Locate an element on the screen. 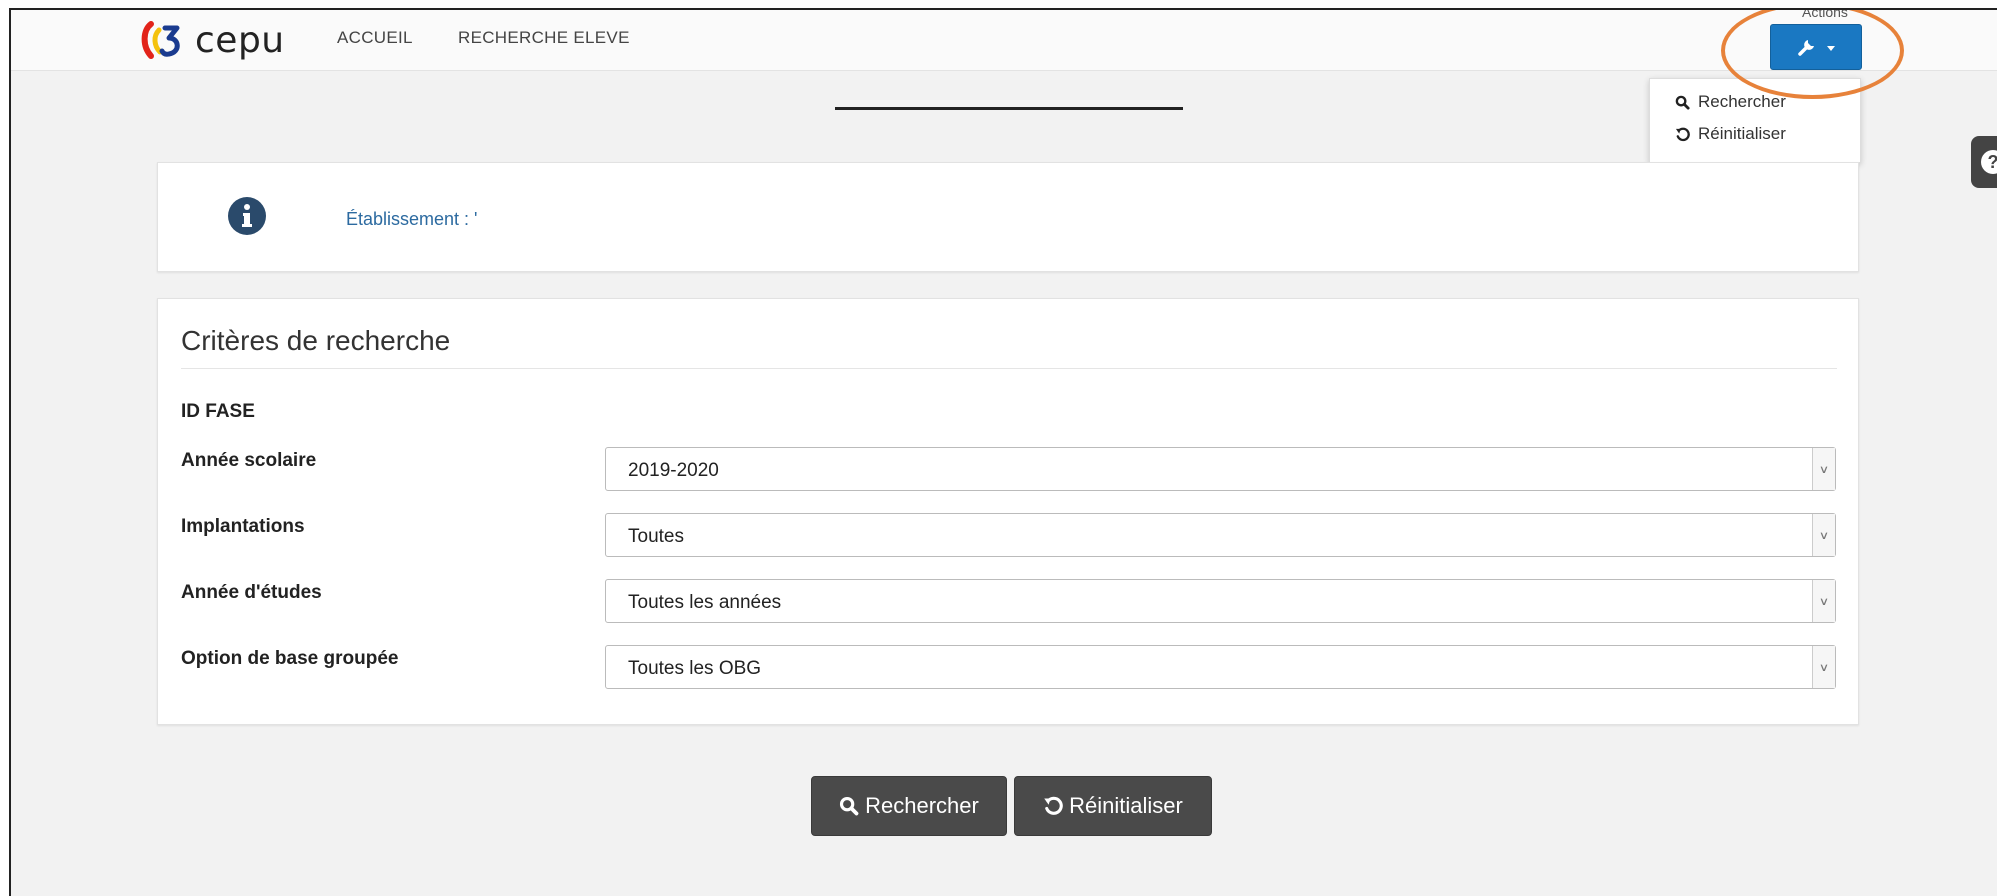  actions-label: Actions is located at coordinates (1825, 14).